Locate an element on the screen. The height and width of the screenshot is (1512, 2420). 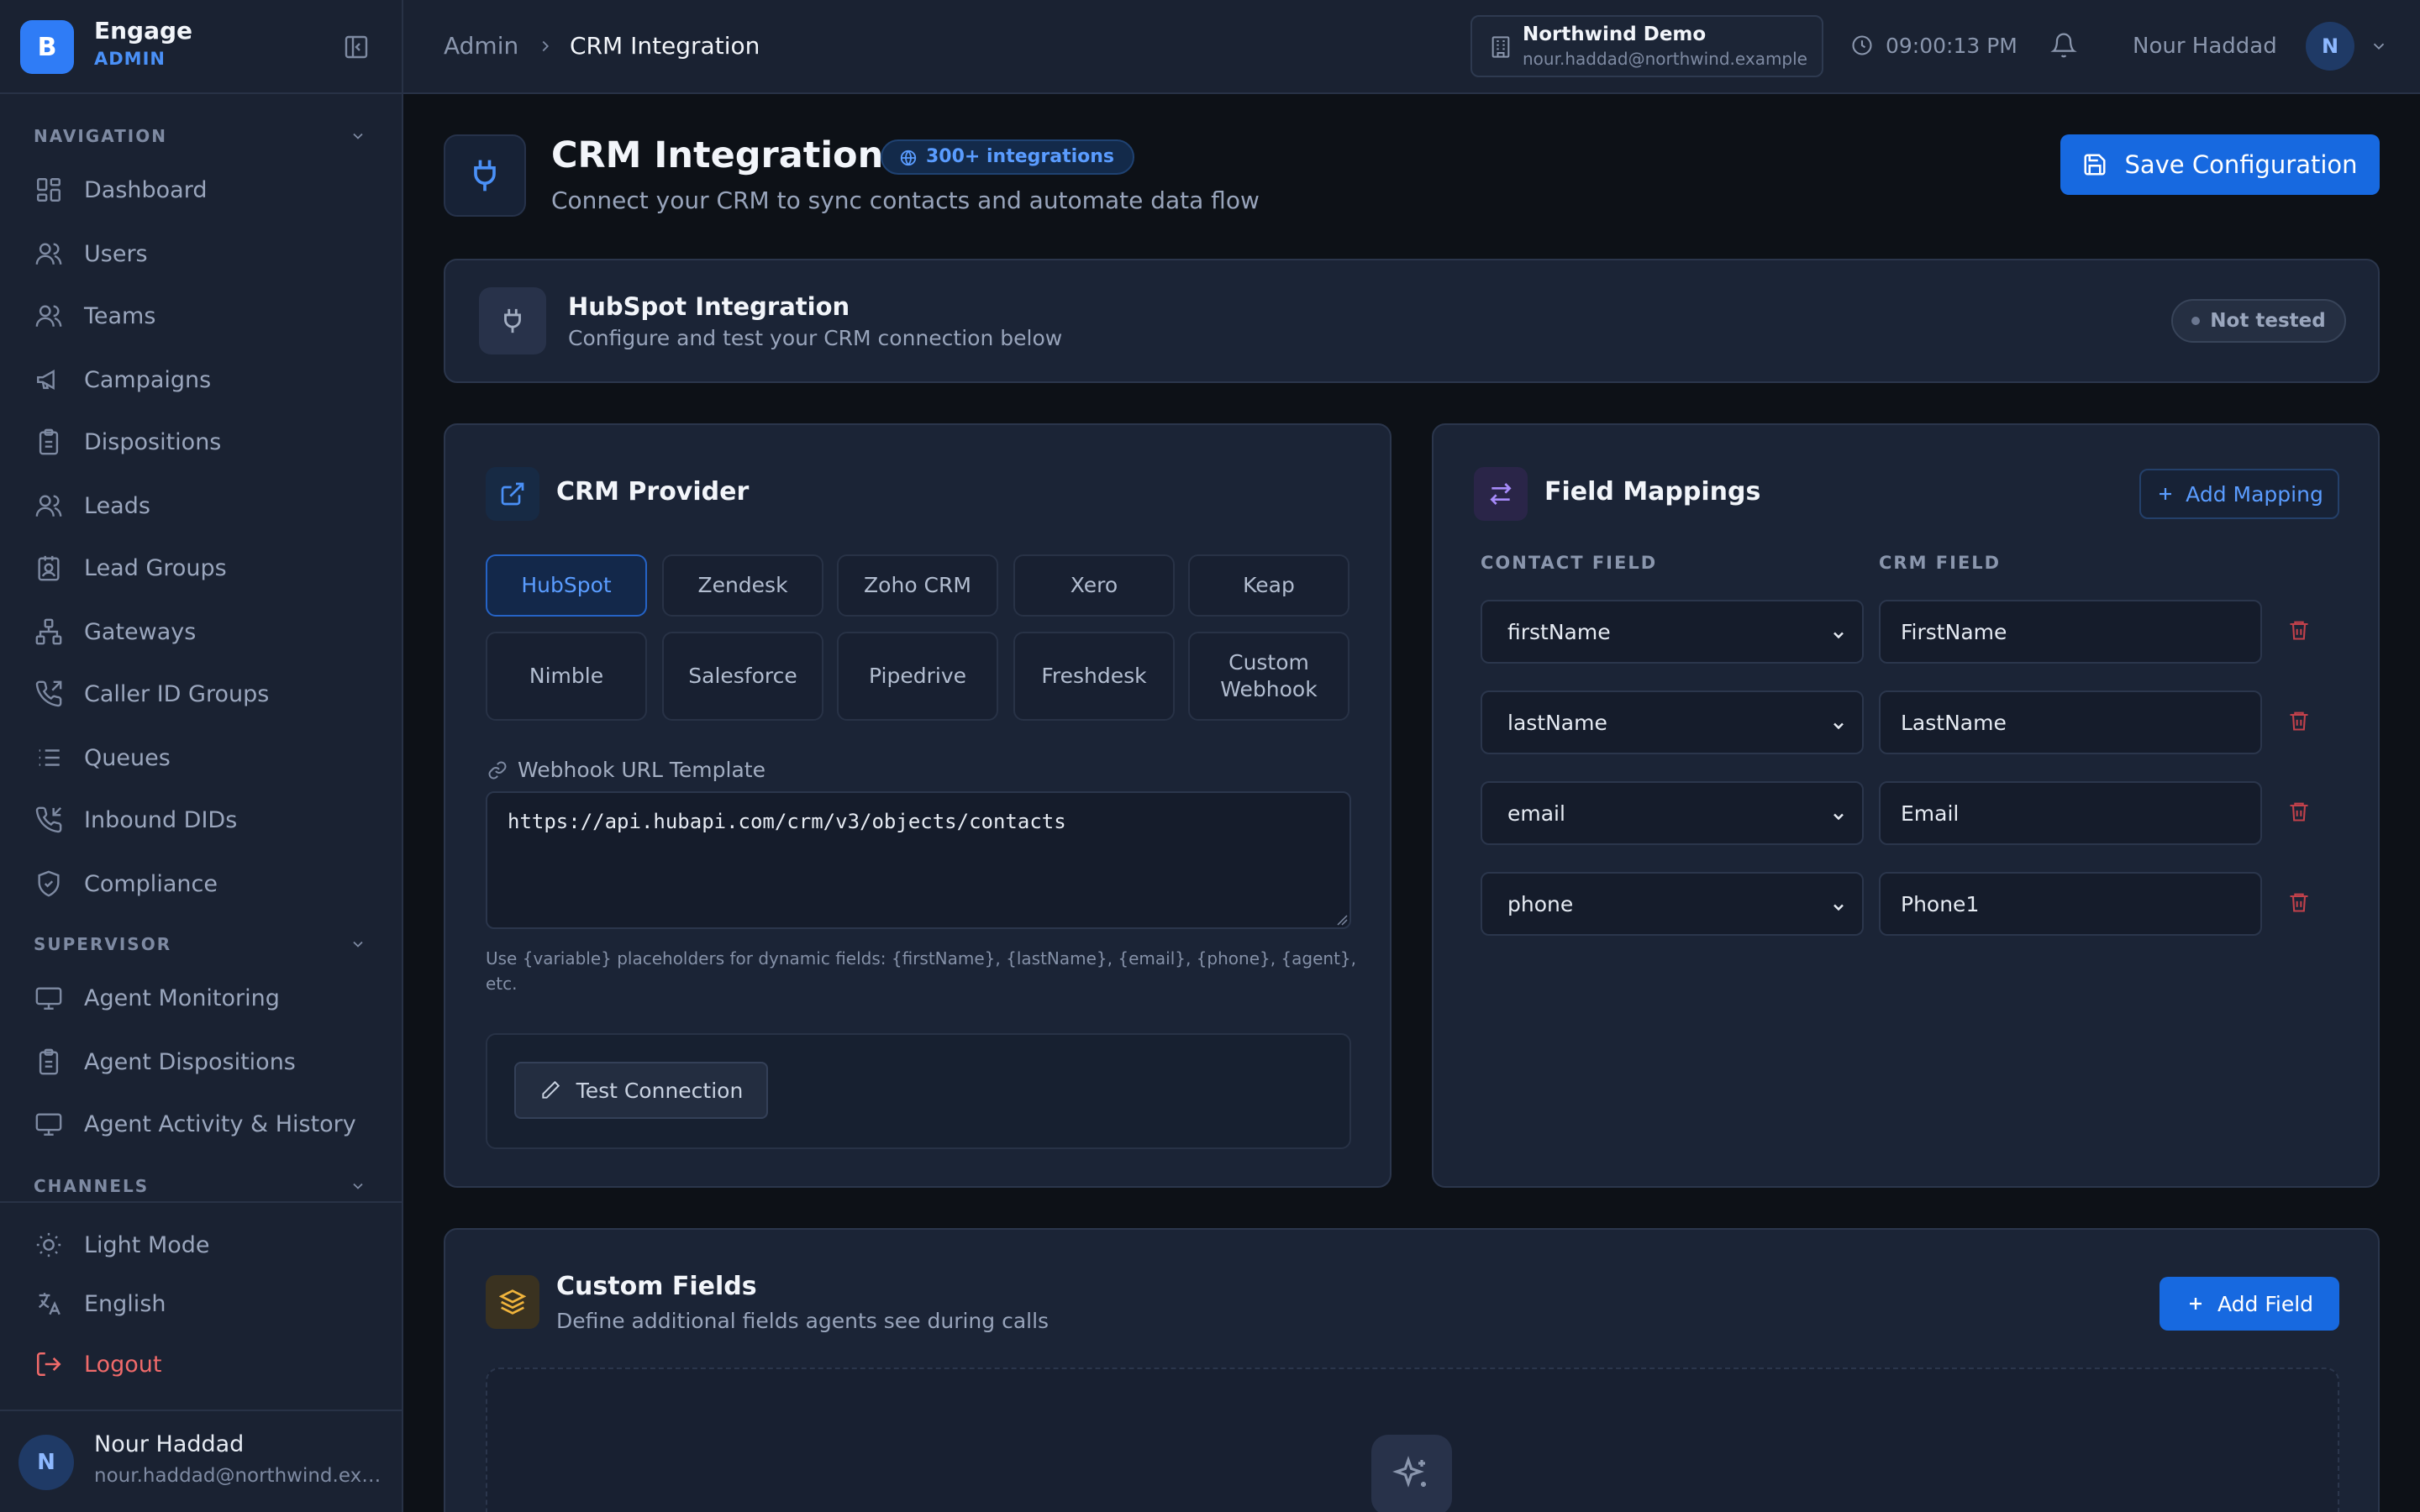
nav-section-navigation: NAVIGATION is located at coordinates (100, 136).